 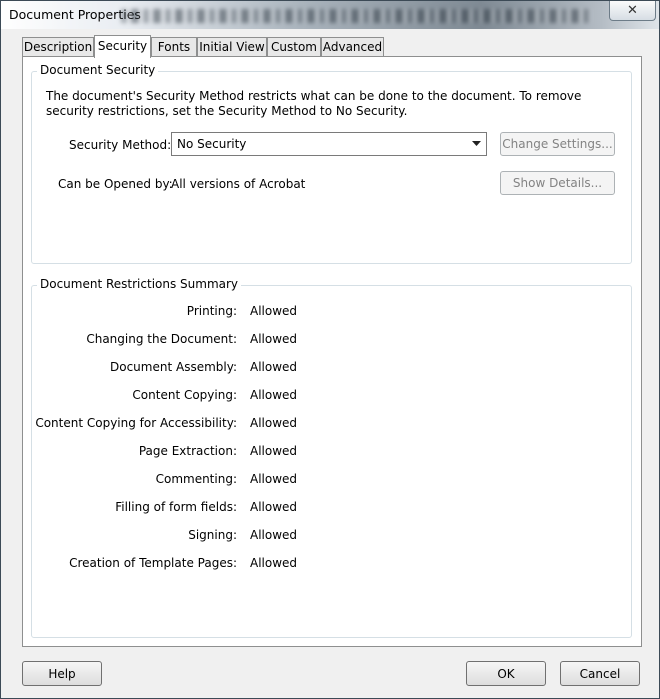 I want to click on help-button: Help, so click(x=62, y=673).